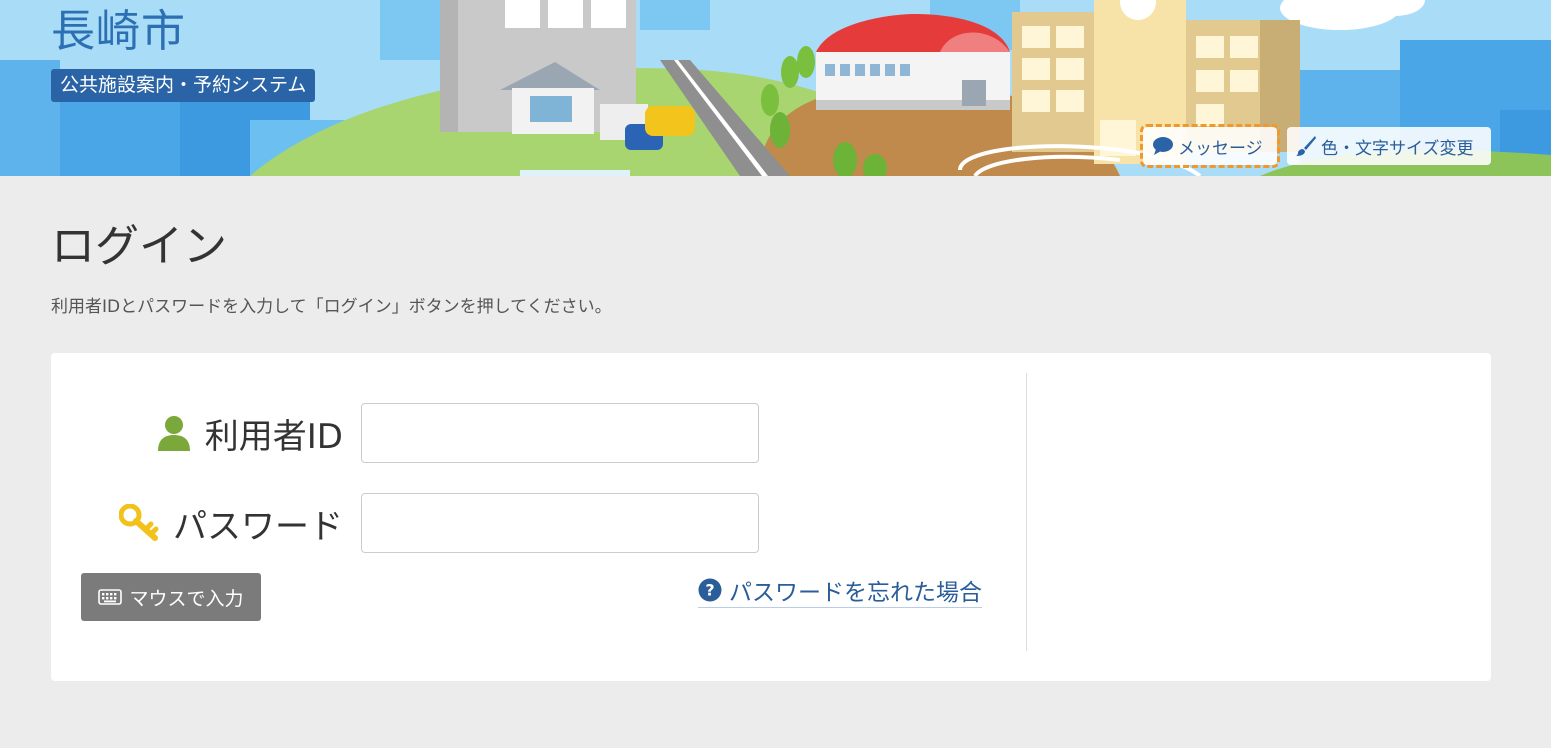 The width and height of the screenshot is (1551, 748). I want to click on user-id-label-text: 利用者ID, so click(273, 436).